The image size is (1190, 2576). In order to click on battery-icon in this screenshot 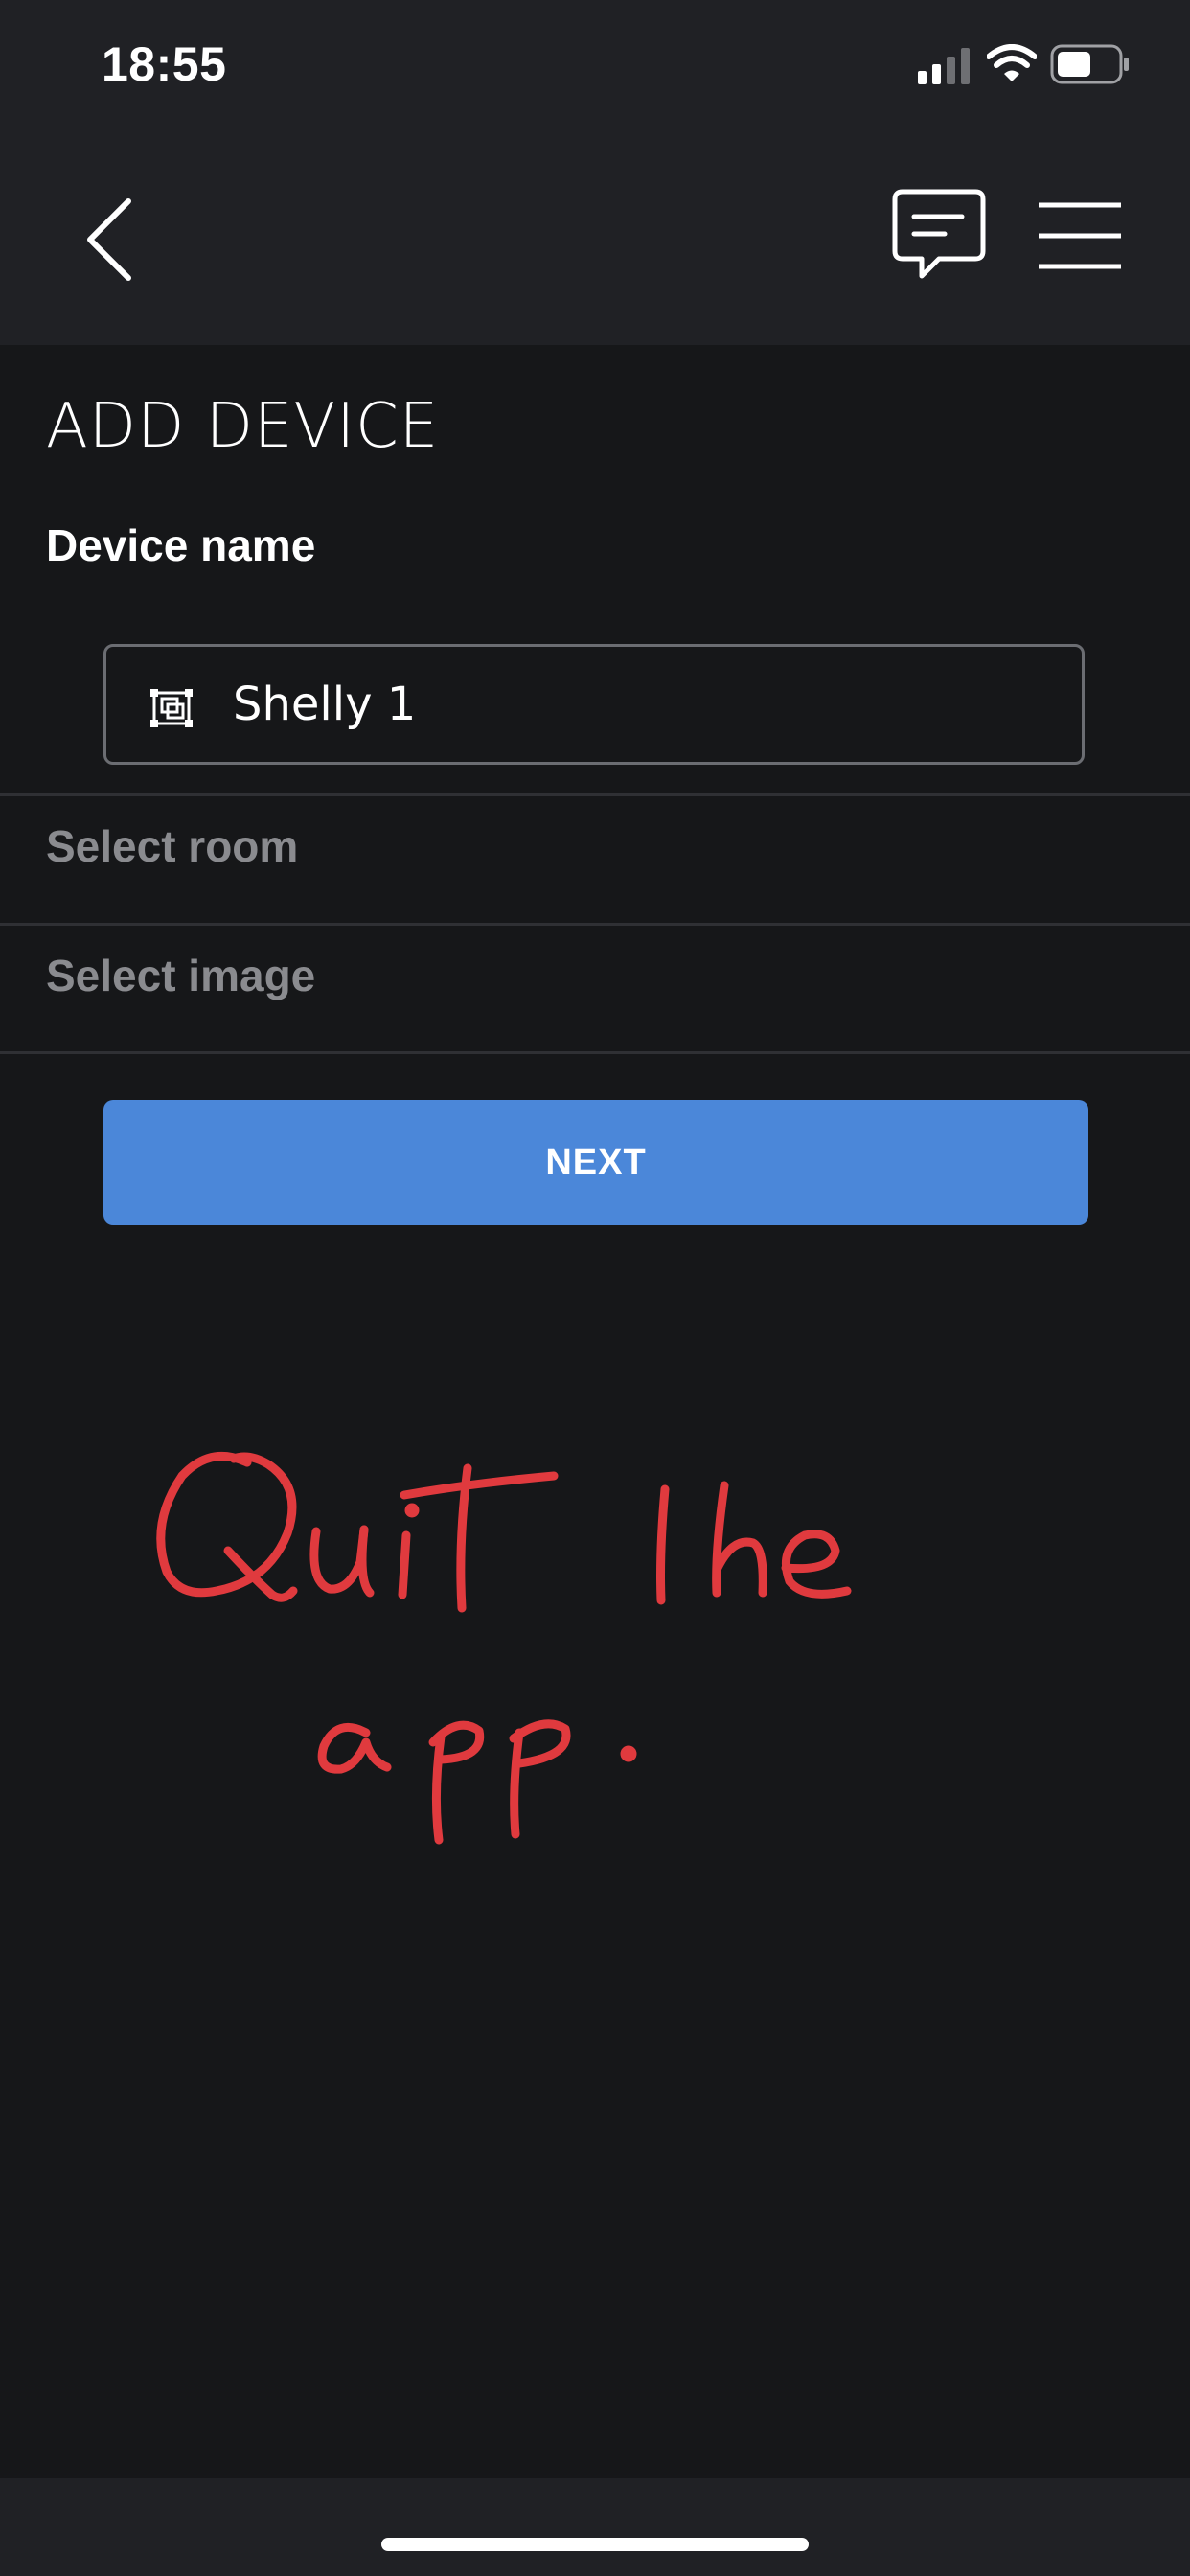, I will do `click(1090, 64)`.